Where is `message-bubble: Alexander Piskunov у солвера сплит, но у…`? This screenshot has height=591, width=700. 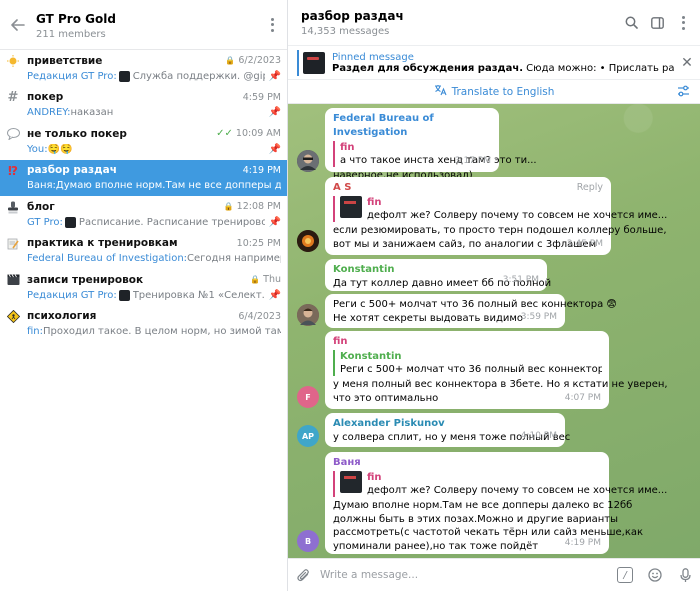
message-bubble: Alexander Piskunov у солвера сплит, но у… is located at coordinates (447, 430).